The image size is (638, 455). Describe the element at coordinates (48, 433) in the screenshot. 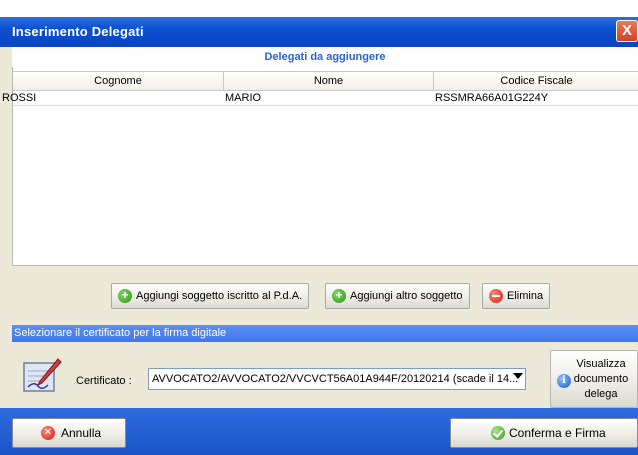

I see `red-x-icon: ✕` at that location.